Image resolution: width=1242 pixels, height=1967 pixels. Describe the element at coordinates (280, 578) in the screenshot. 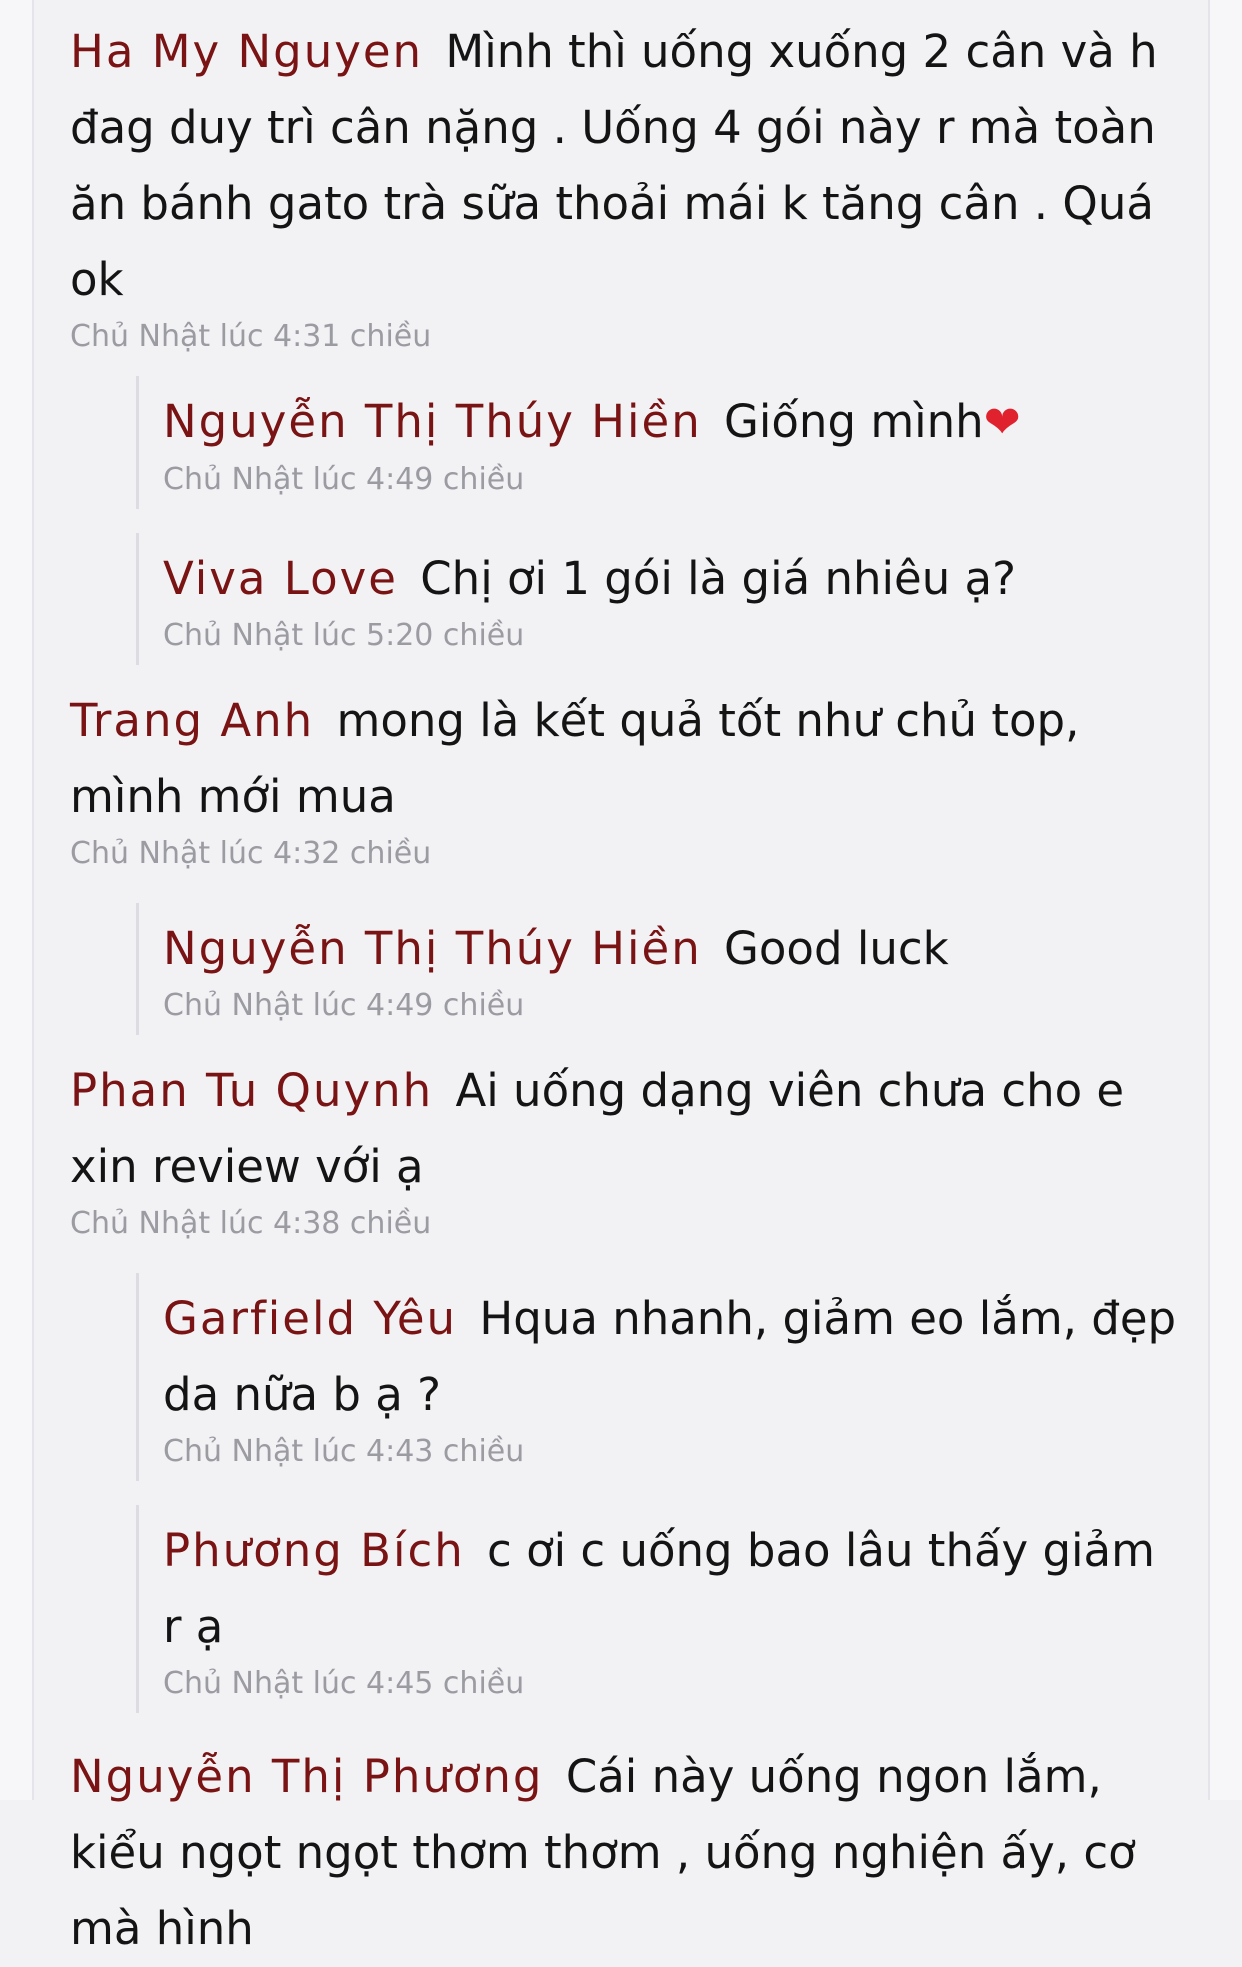

I see `reply-author: Viva Love` at that location.